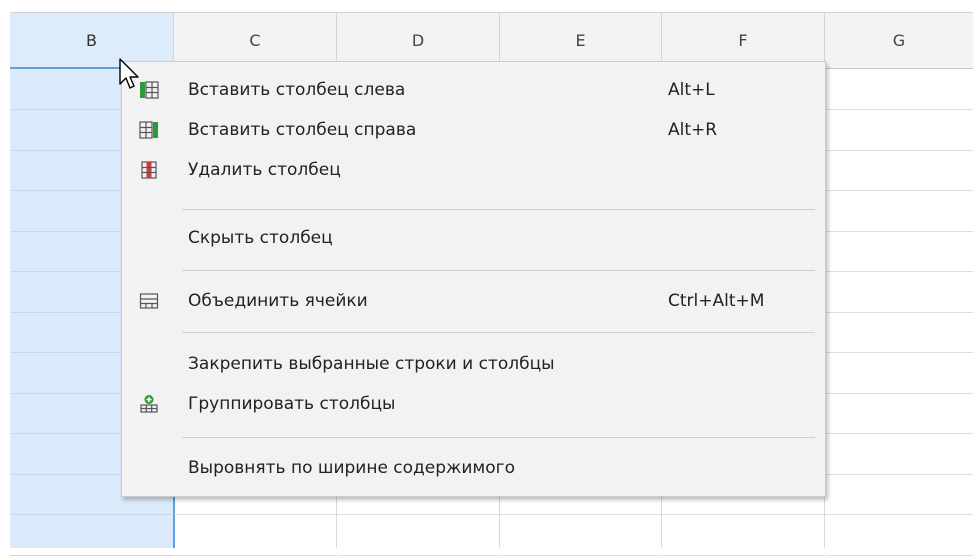 The width and height of the screenshot is (973, 556). I want to click on menu-item-freeze-rows-columns: Закрепить выбранные строки и столбцы, so click(473, 364).